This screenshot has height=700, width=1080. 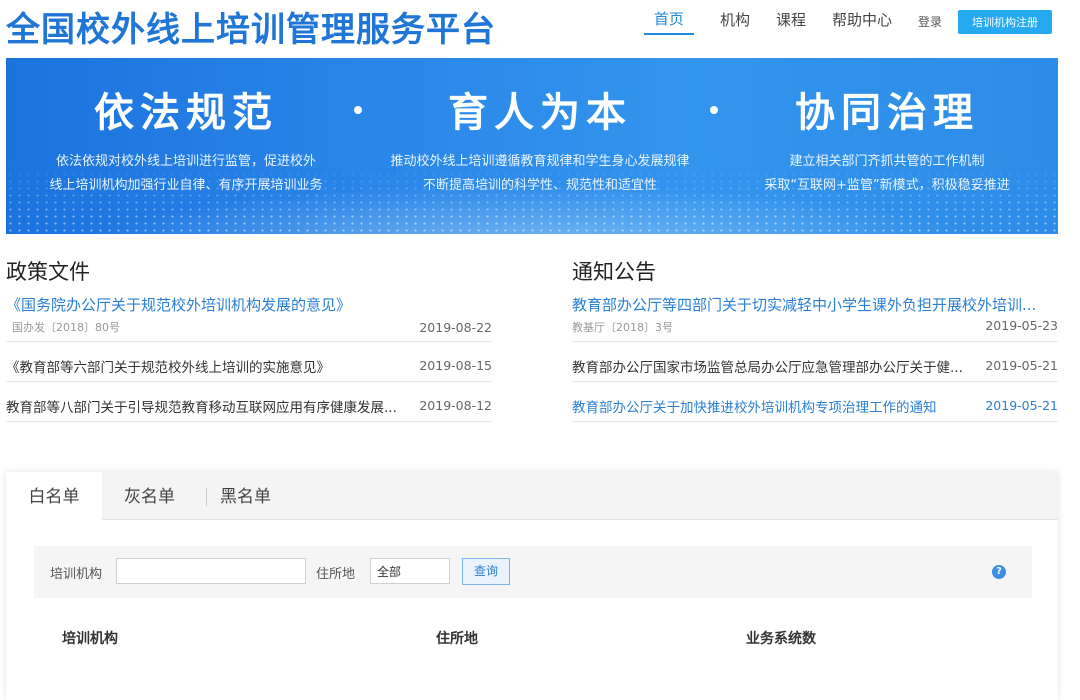 I want to click on banner-text-line: 推动校外线上培训遵循教育规律和学生身心发展规律, so click(x=540, y=161).